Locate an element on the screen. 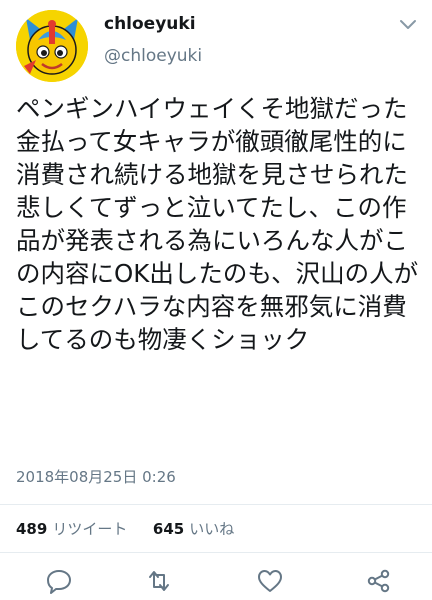 This screenshot has width=432, height=600. avatar is located at coordinates (52, 46).